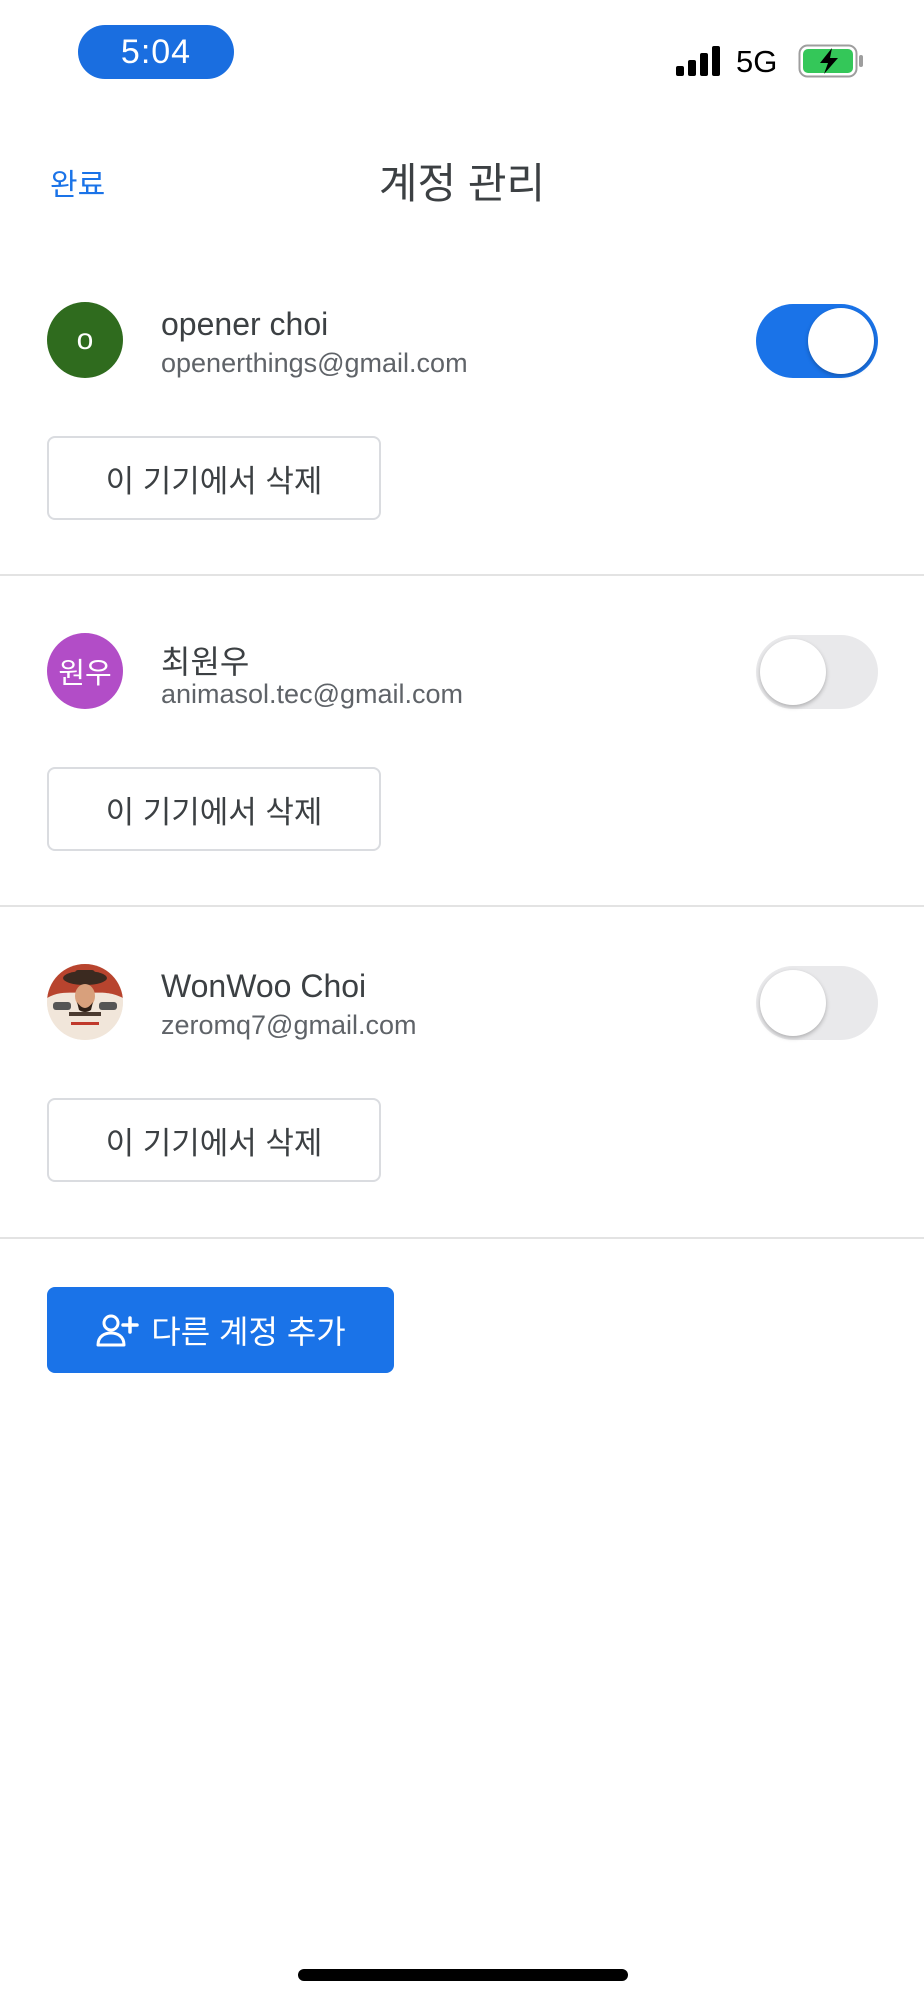 The height and width of the screenshot is (1999, 924). I want to click on profile-photo-icon, so click(85, 1002).